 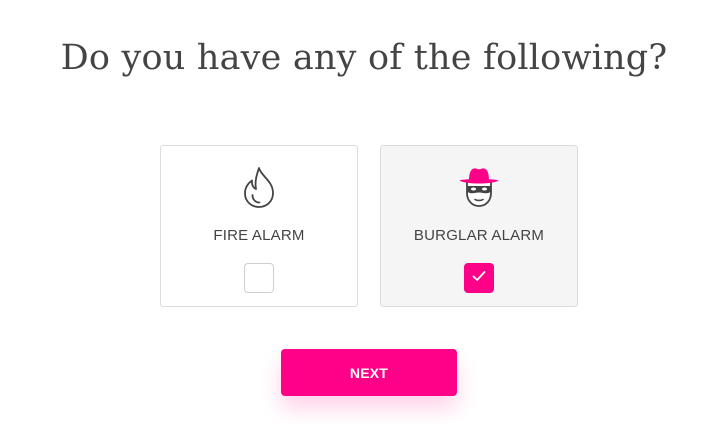 I want to click on page-title: Do you have any of the following?, so click(x=364, y=58).